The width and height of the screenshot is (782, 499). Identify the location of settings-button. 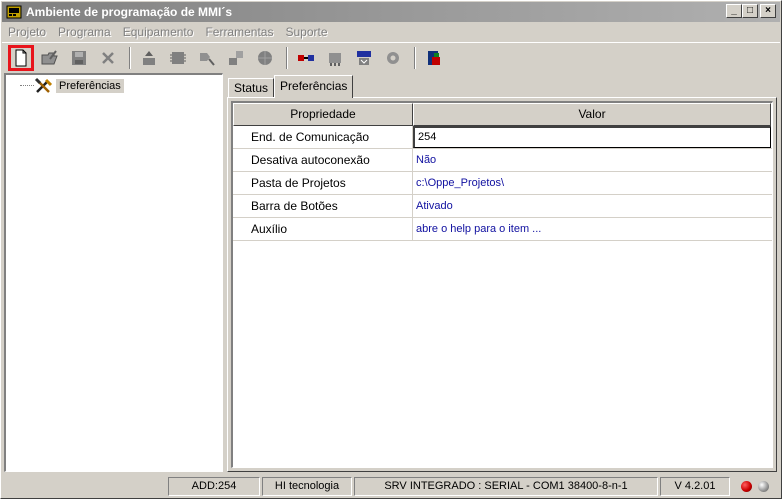
(393, 58).